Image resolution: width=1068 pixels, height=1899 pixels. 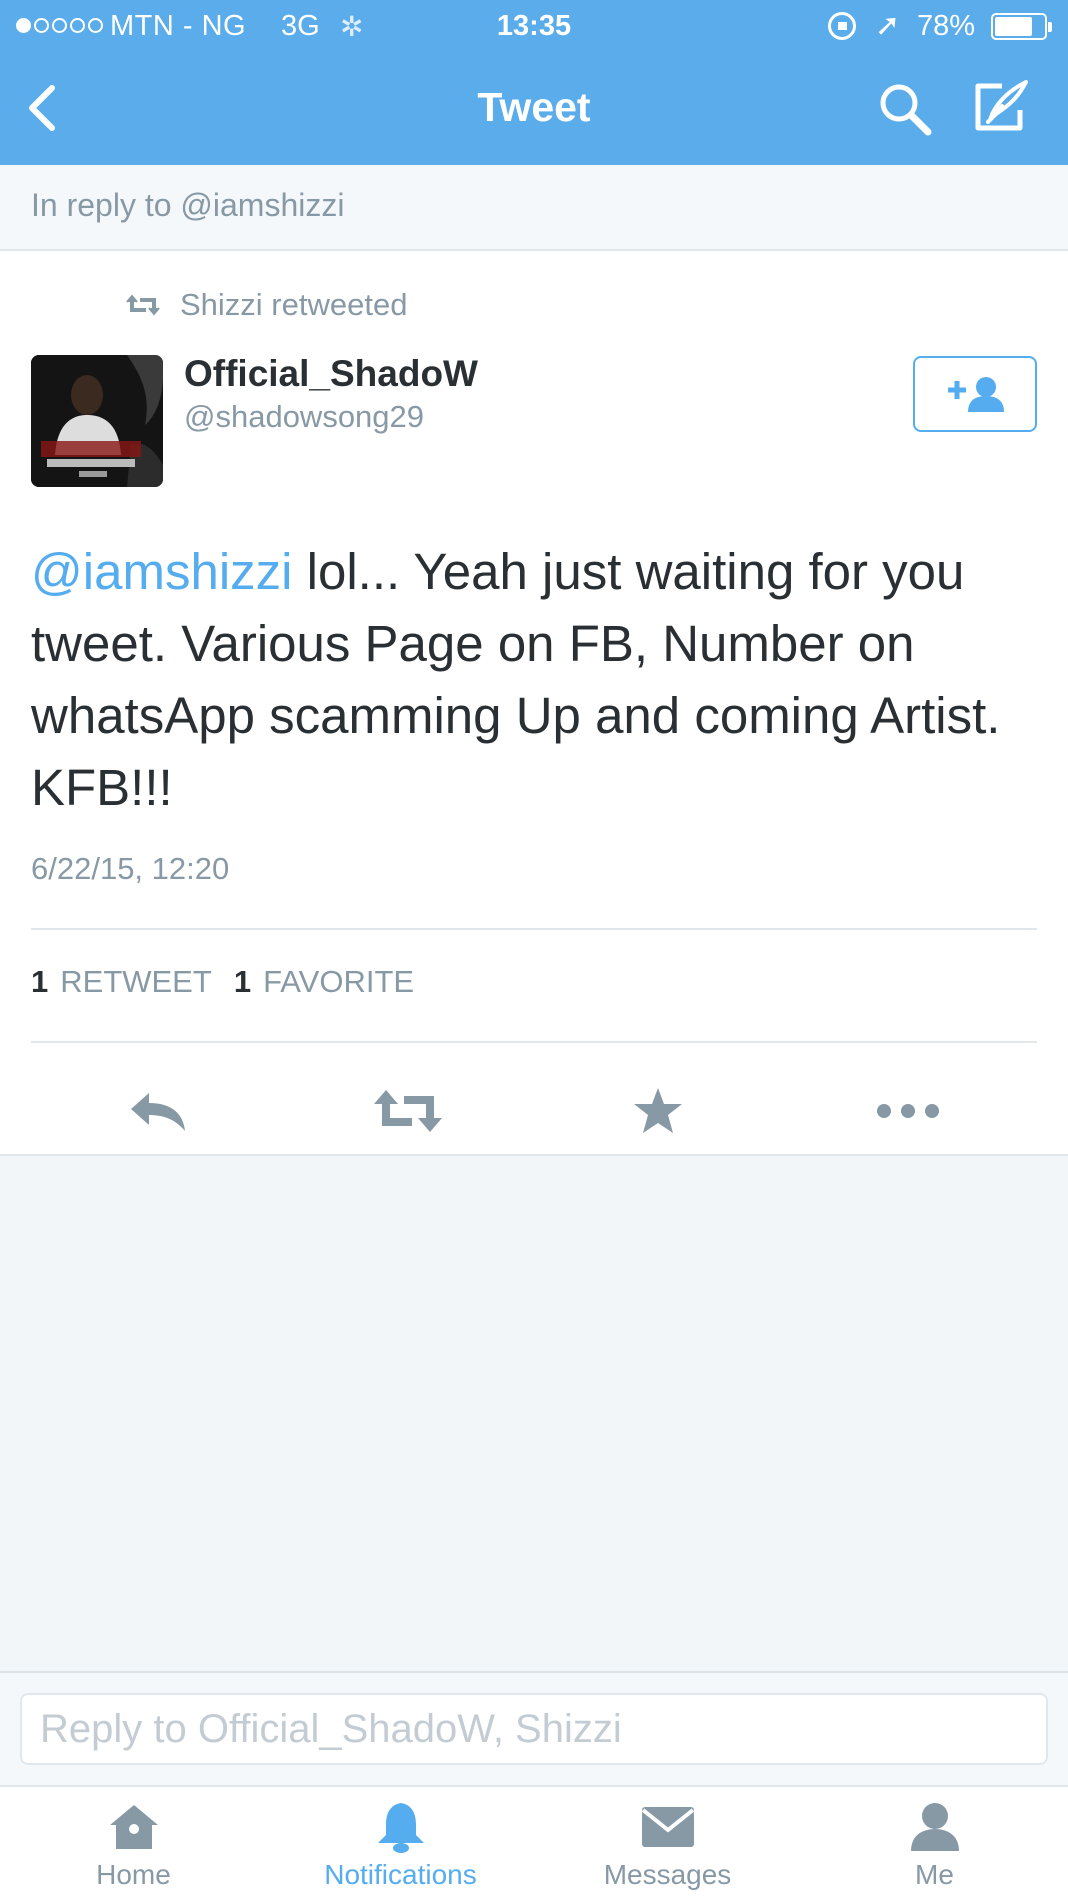 I want to click on bell-icon, so click(x=400, y=1828).